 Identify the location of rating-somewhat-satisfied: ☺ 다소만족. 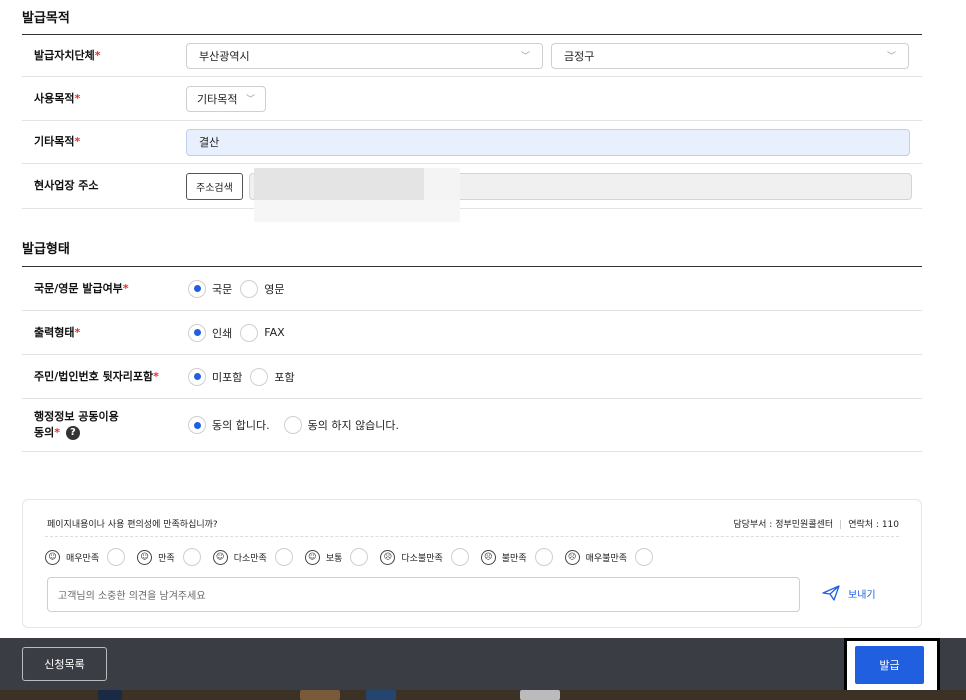
(252, 557).